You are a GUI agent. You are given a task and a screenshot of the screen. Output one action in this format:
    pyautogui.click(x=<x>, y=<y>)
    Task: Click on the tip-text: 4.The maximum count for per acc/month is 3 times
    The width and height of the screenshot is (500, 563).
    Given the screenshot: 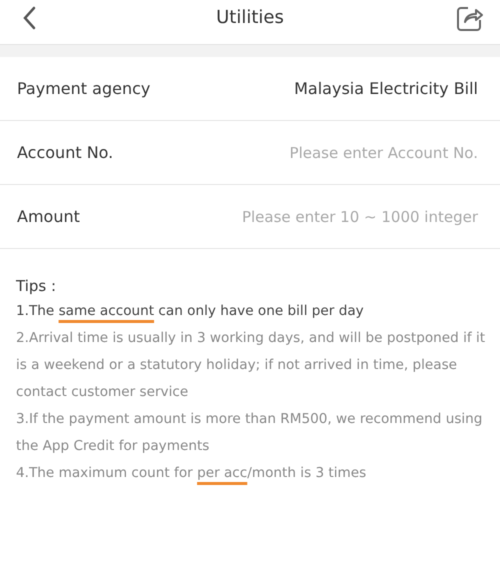 What is the action you would take?
    pyautogui.click(x=192, y=473)
    